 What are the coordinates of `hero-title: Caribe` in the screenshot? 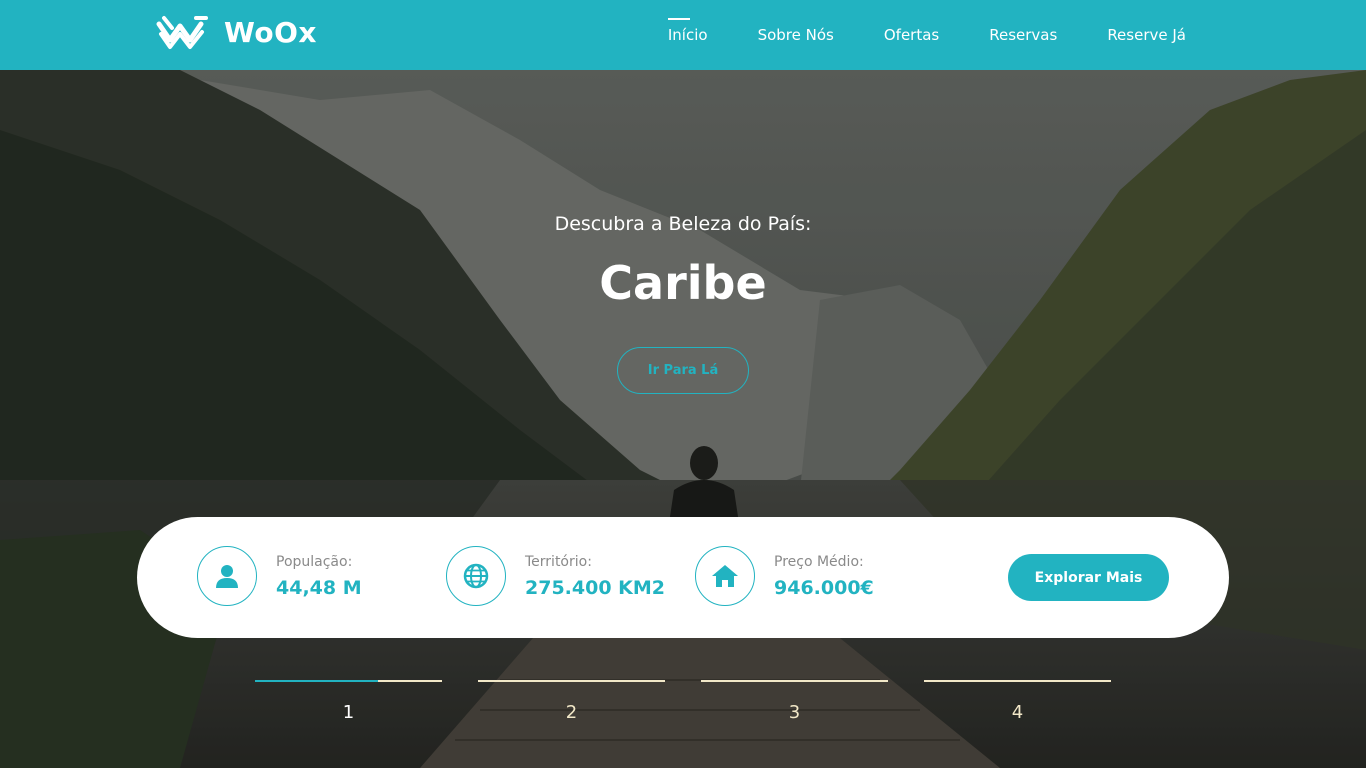 It's located at (683, 283).